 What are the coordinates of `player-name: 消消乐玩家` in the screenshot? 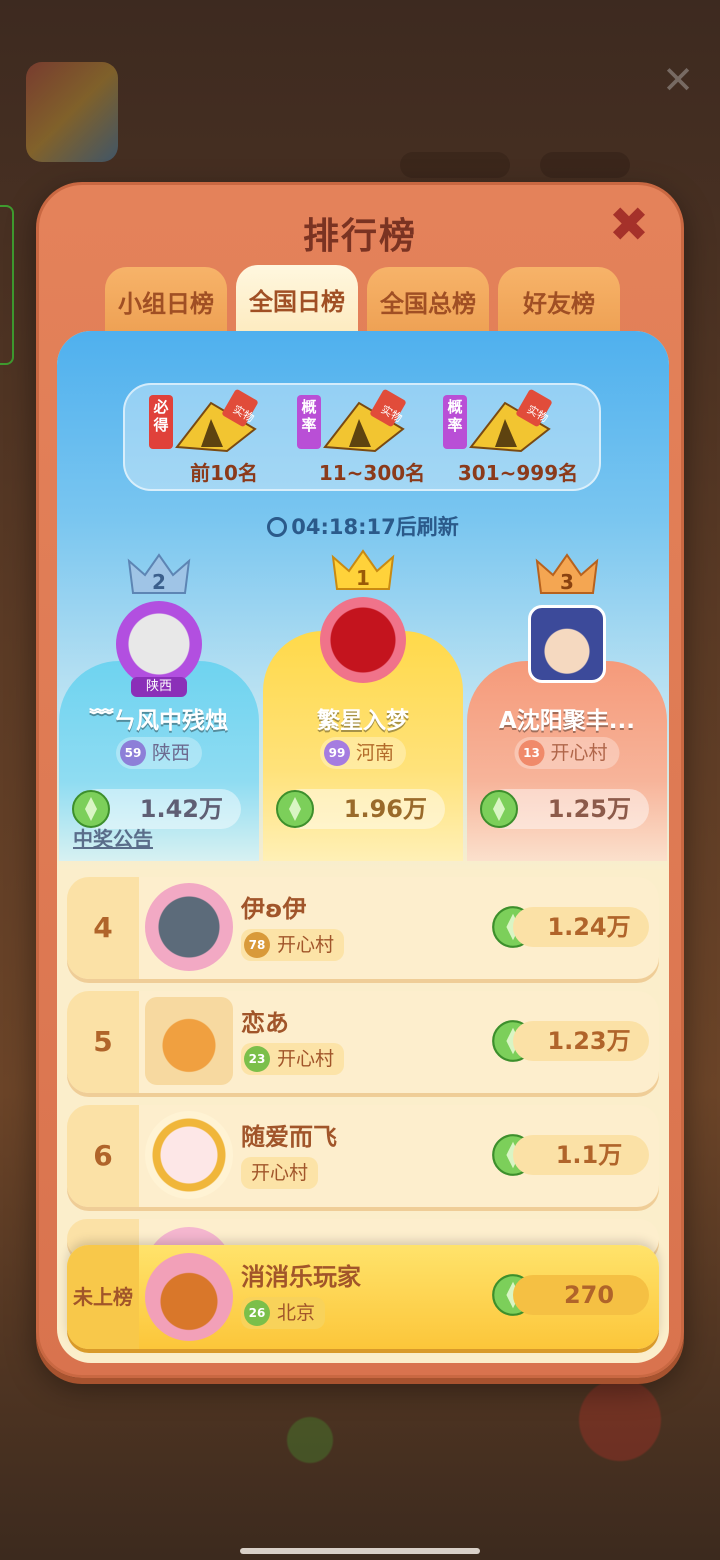 It's located at (301, 1277).